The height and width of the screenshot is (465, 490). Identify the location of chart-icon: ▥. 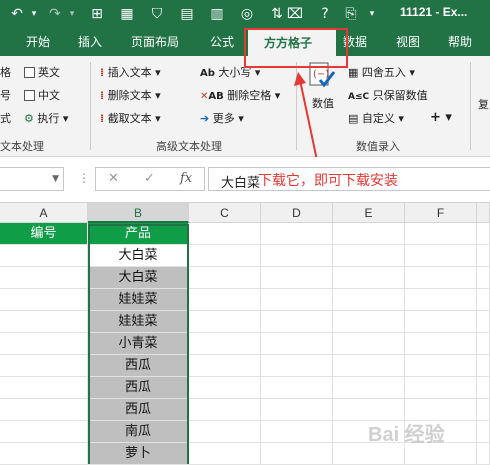
(217, 14).